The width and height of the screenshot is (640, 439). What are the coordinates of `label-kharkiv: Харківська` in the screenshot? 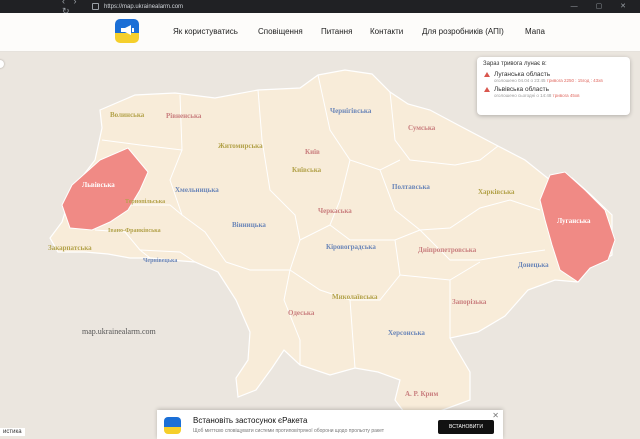 It's located at (496, 192).